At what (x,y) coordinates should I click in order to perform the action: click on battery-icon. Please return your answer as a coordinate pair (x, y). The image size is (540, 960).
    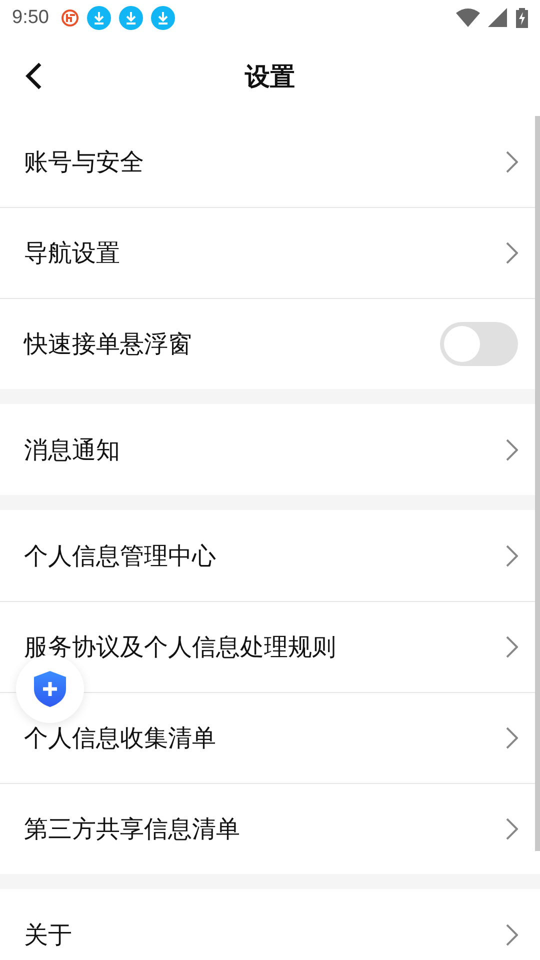
    Looking at the image, I should click on (522, 18).